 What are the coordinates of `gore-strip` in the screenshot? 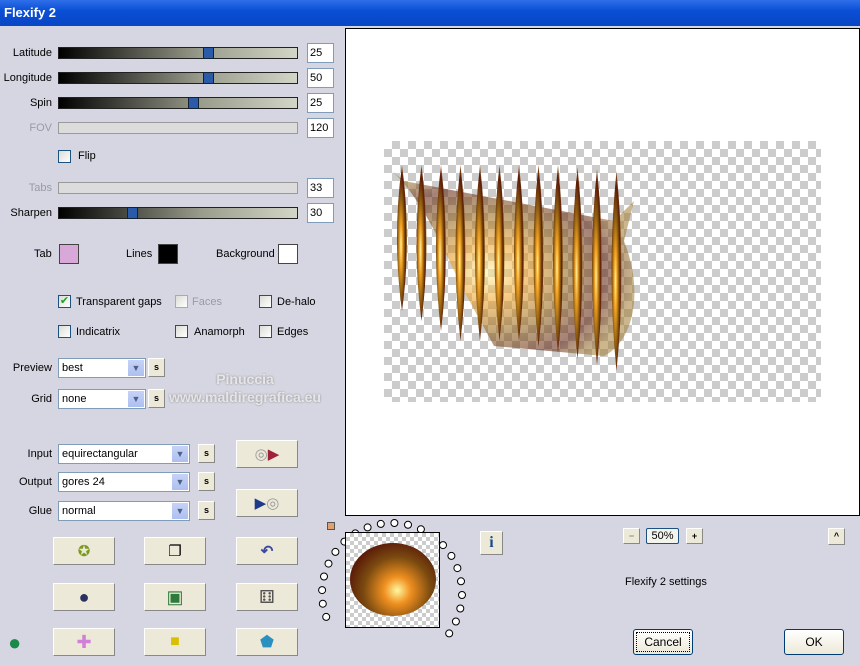 It's located at (402, 238).